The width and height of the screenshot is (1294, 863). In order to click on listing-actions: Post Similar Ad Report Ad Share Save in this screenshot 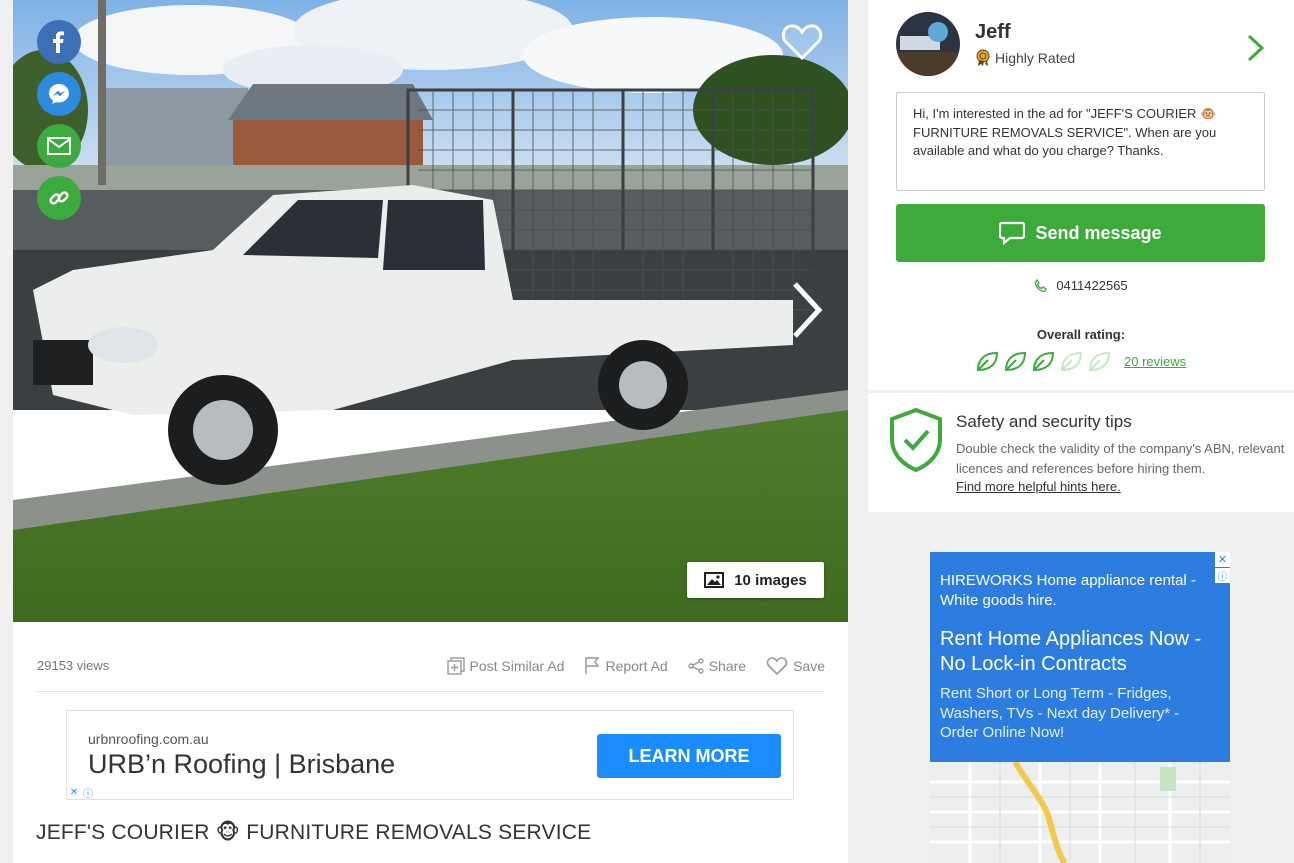, I will do `click(635, 666)`.